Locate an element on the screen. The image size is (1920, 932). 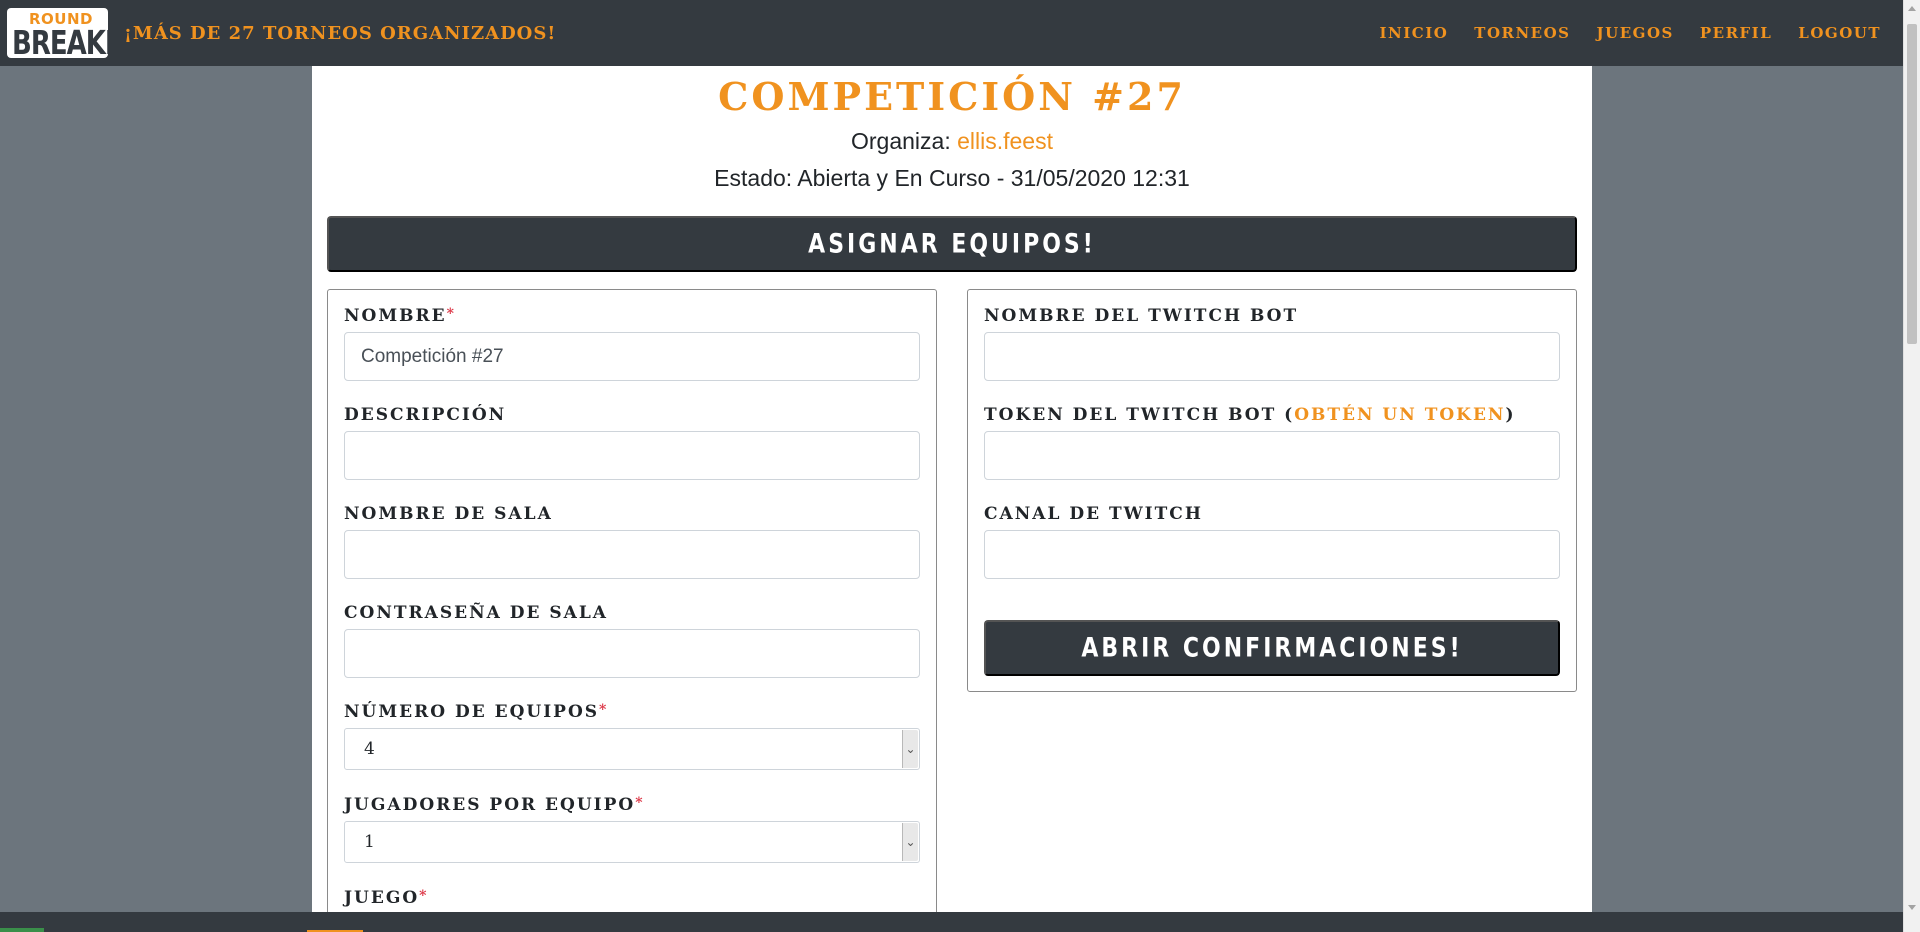
sala-input is located at coordinates (632, 554).